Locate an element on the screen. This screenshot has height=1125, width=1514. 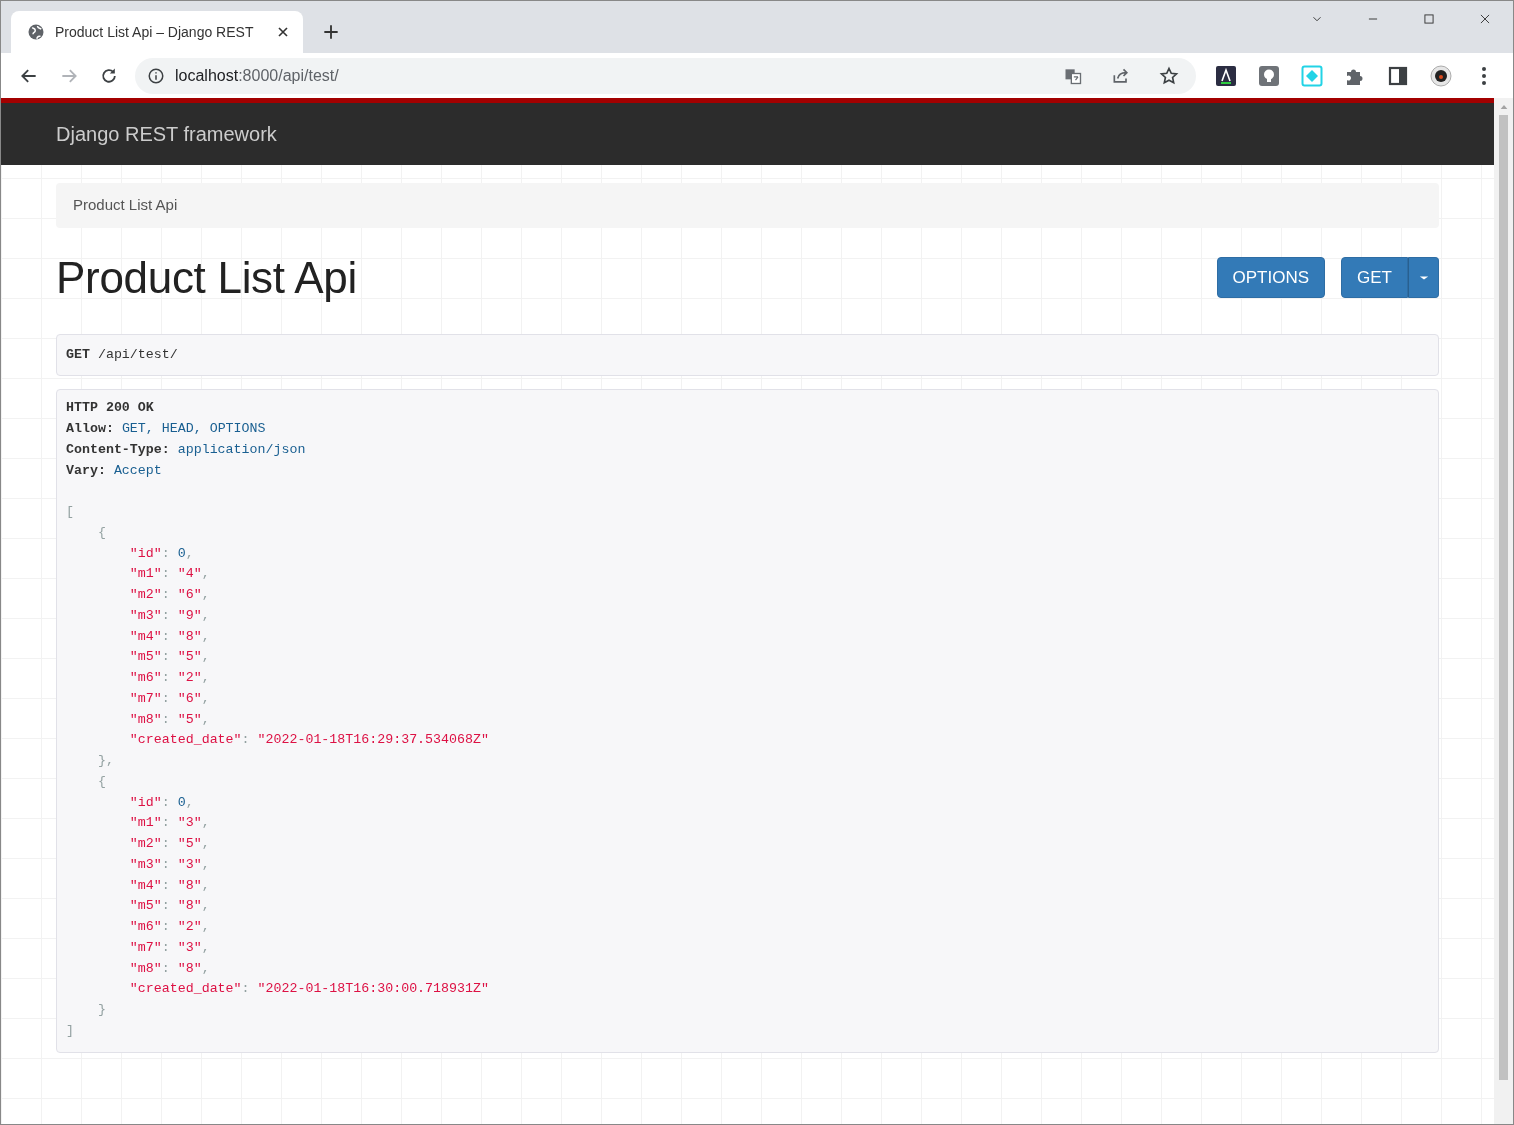
scrollbar is located at coordinates (1503, 611).